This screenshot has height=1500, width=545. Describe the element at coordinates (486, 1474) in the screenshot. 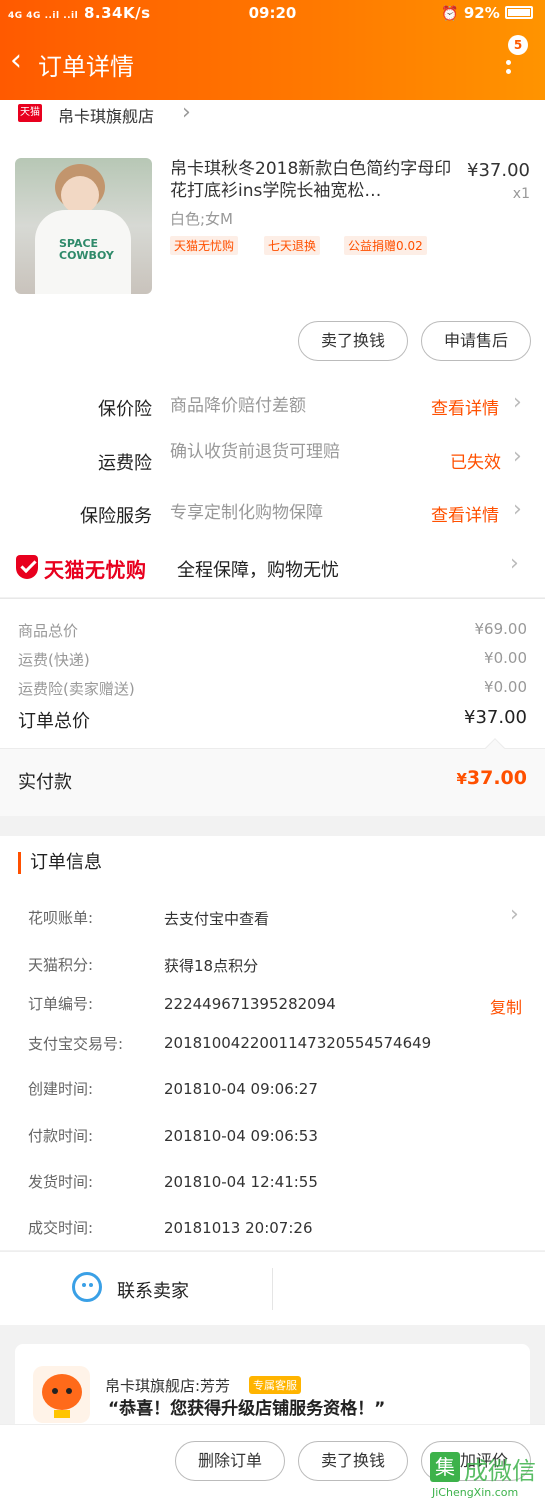

I see `watermark-logo: 集 成微信 JiChengXin.com` at that location.